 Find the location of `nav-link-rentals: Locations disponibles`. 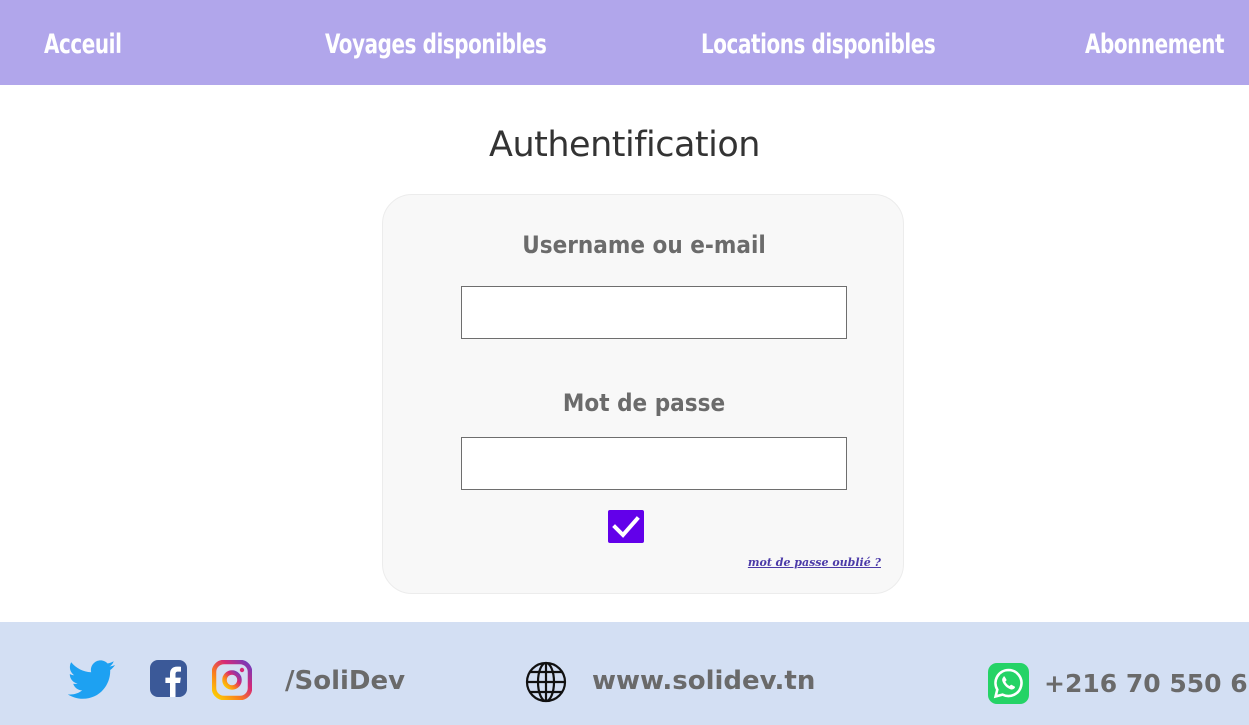

nav-link-rentals: Locations disponibles is located at coordinates (818, 45).